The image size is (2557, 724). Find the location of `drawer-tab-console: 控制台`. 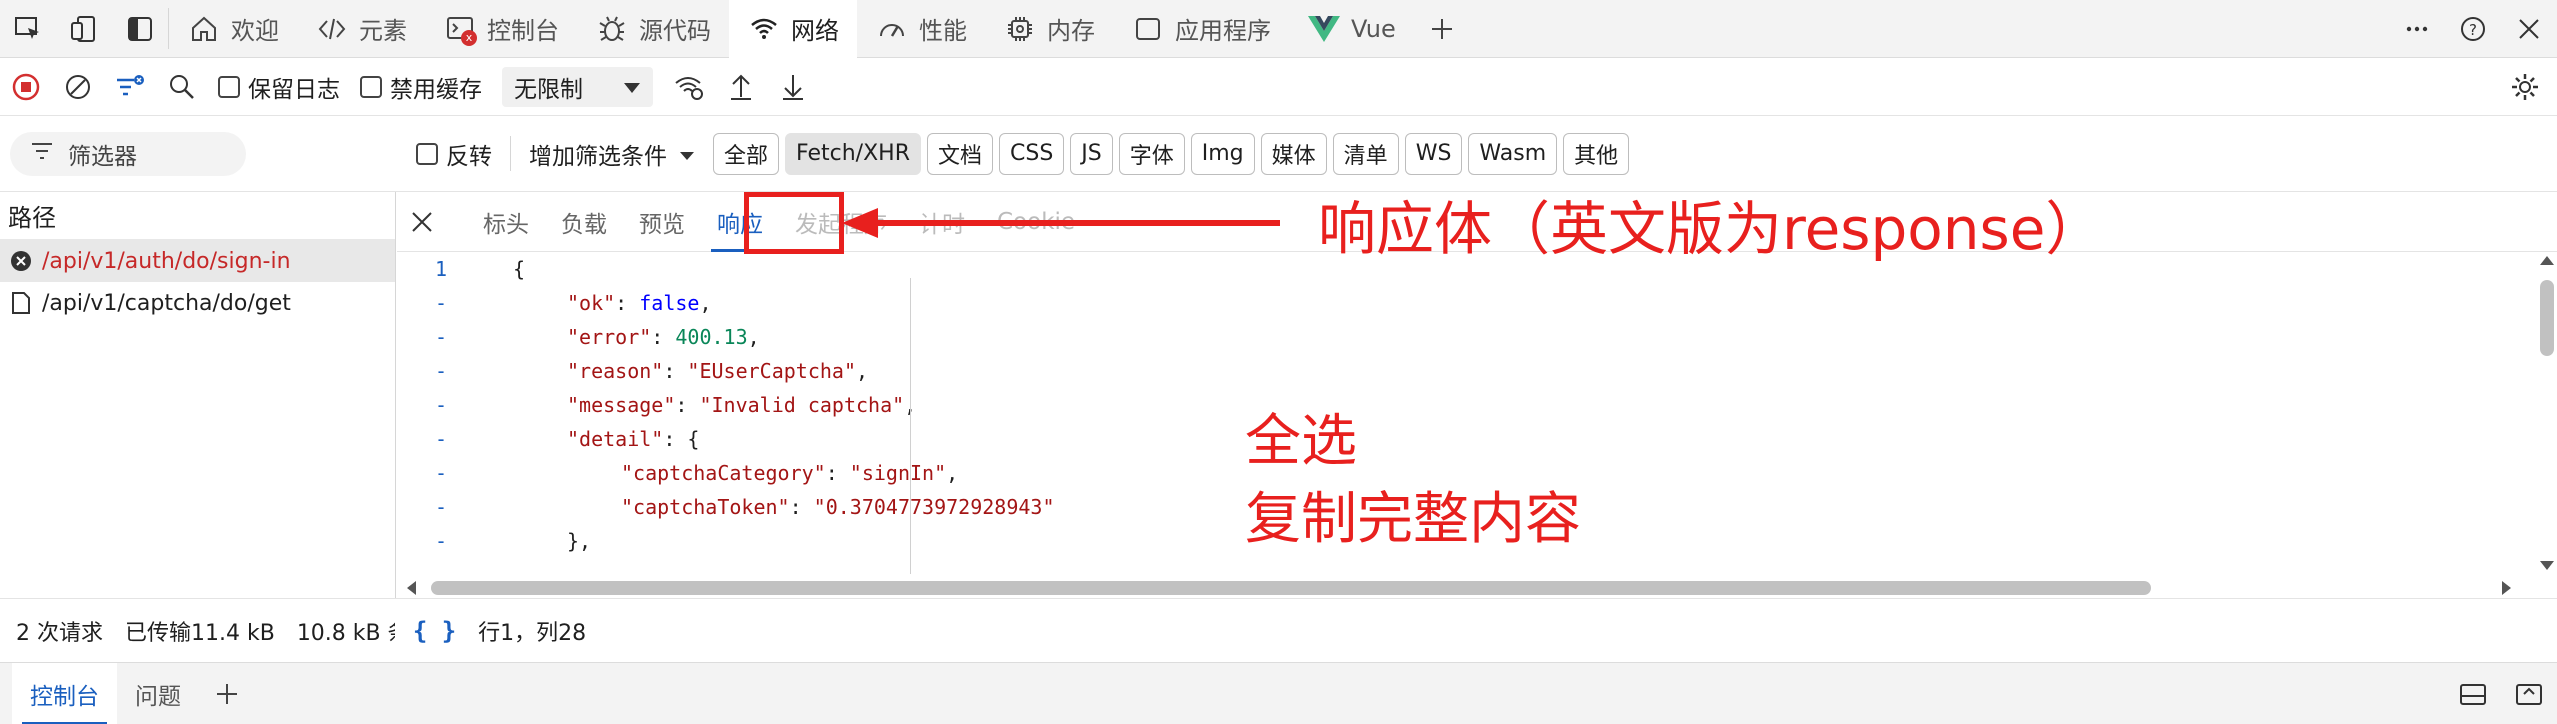

drawer-tab-console: 控制台 is located at coordinates (64, 693).